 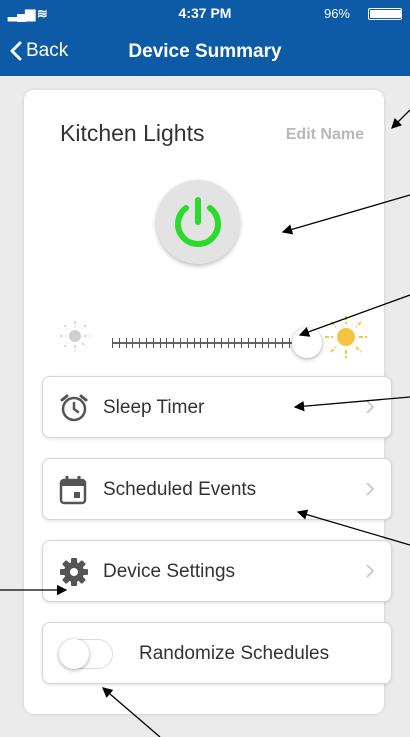 I want to click on page-title: Device Summary, so click(x=205, y=51).